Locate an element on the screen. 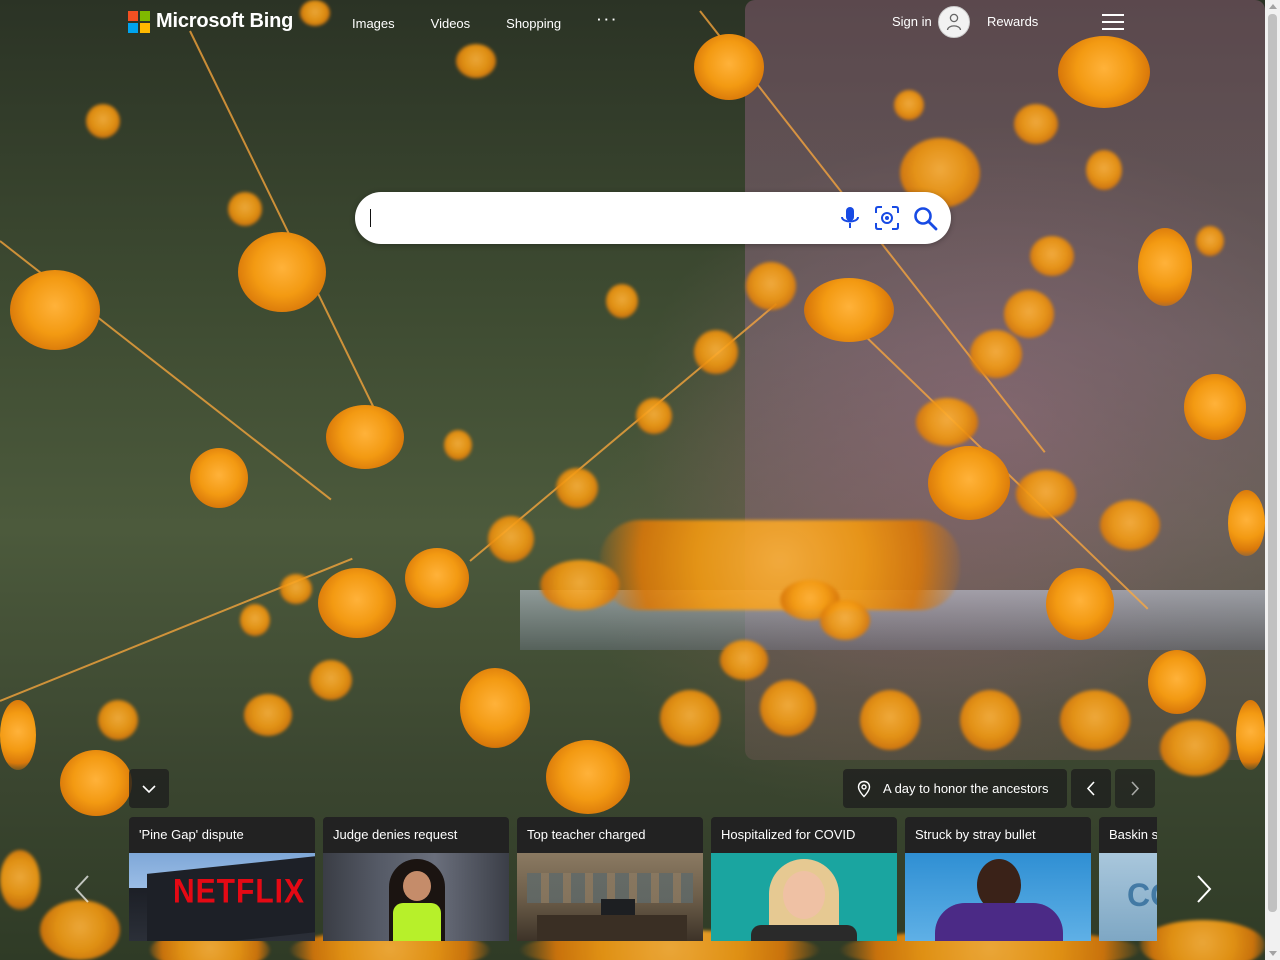 The image size is (1280, 960). chevron-right-icon is located at coordinates (1135, 788).